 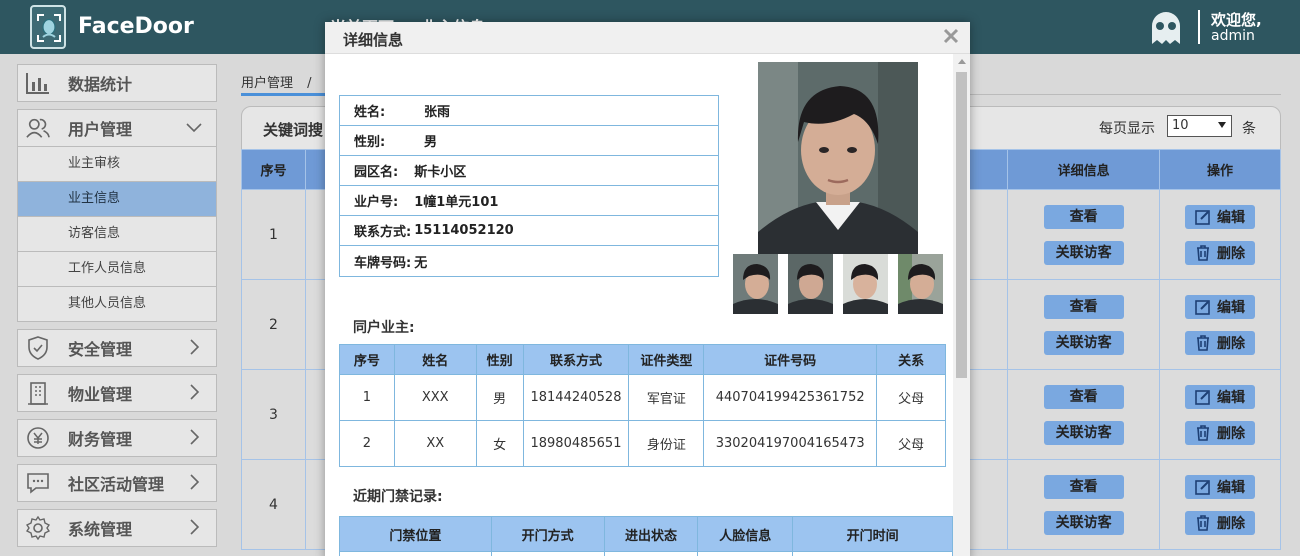 I want to click on nav-security: 安全管理, so click(x=117, y=348).